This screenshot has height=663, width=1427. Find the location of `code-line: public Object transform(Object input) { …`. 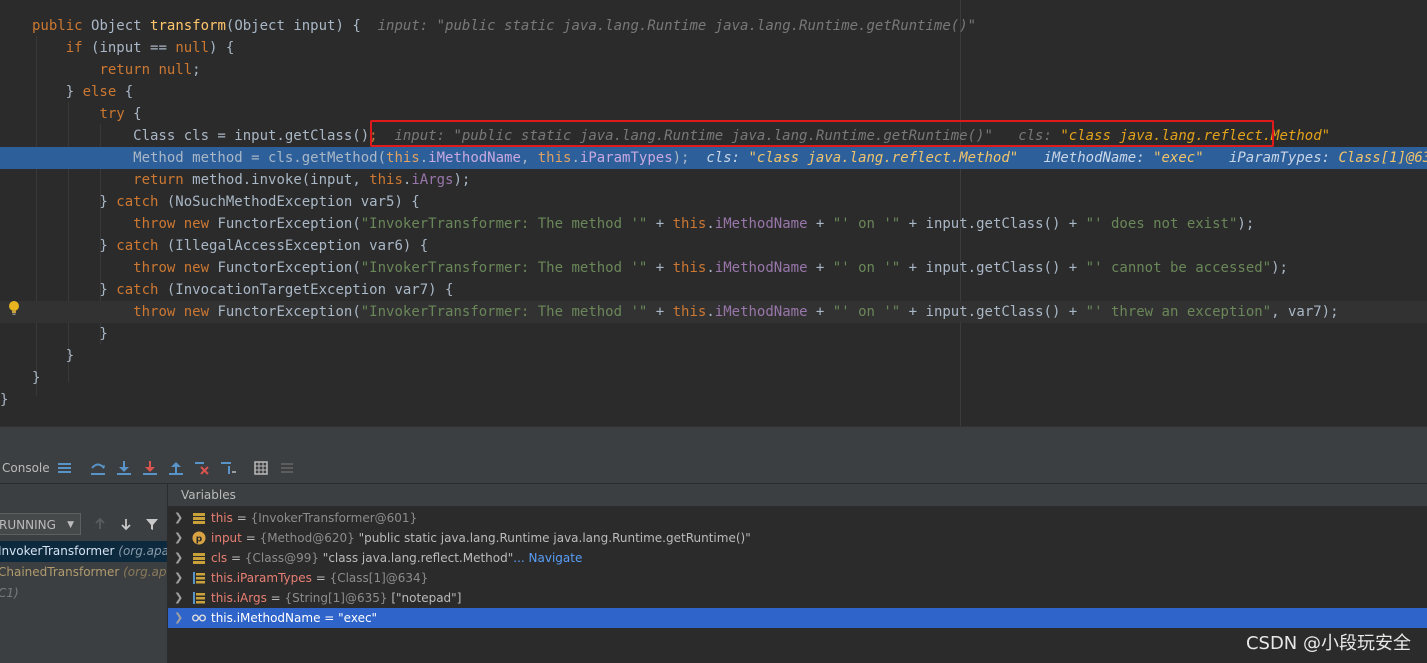

code-line: public Object transform(Object input) { … is located at coordinates (713, 26).